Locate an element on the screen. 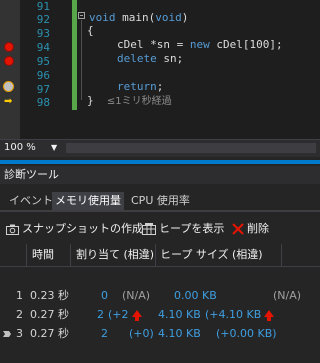 The width and height of the screenshot is (320, 363). indent-guide is located at coordinates (81, 60).